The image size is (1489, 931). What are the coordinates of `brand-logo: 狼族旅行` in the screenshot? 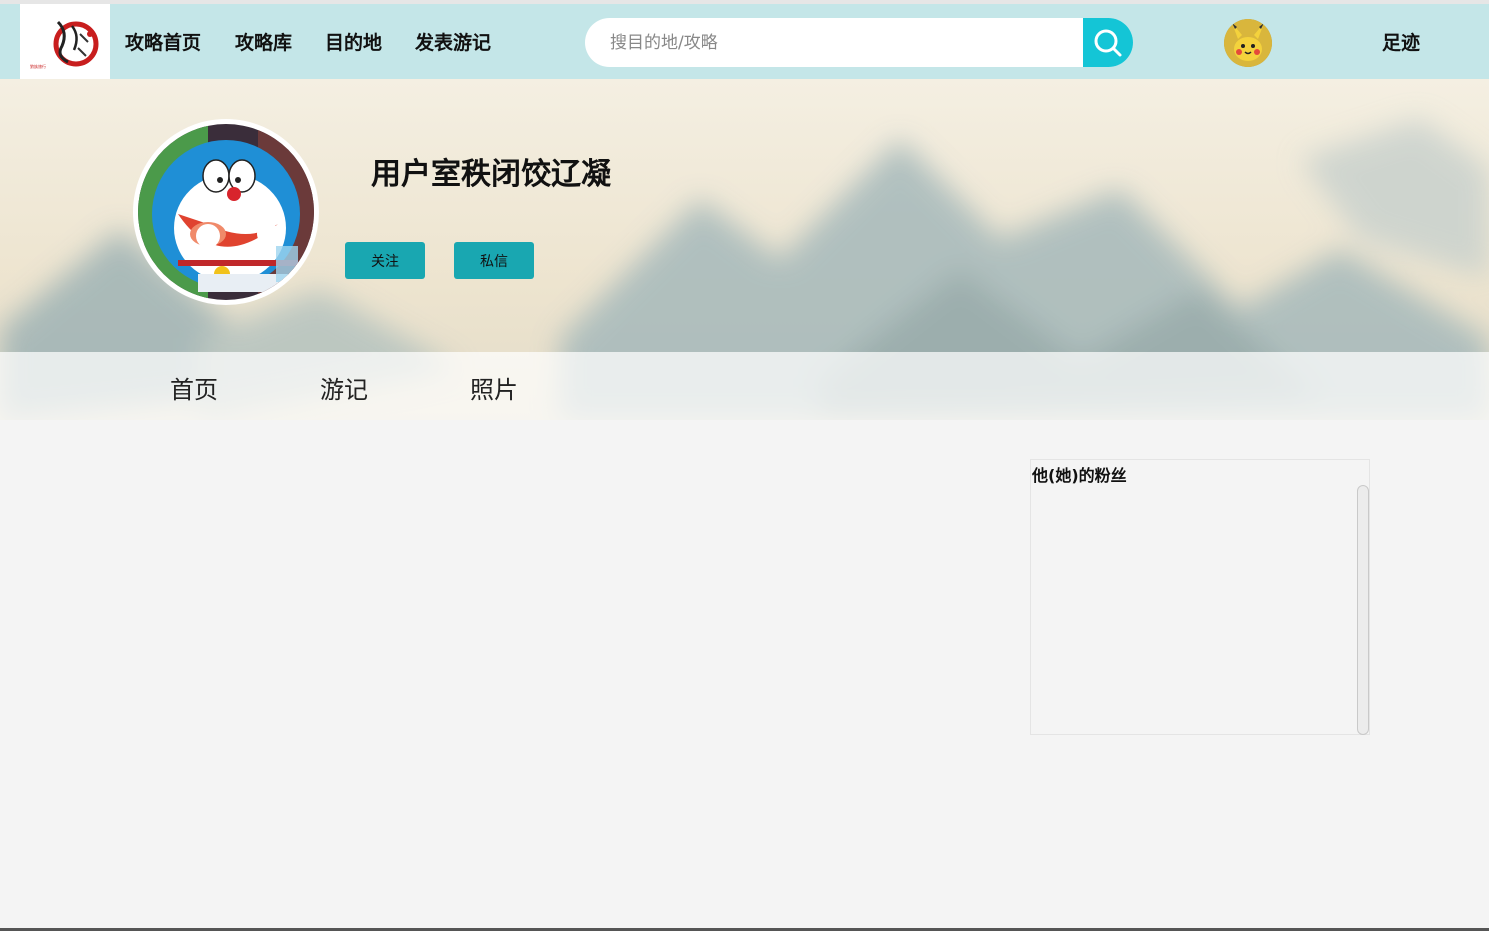 It's located at (65, 41).